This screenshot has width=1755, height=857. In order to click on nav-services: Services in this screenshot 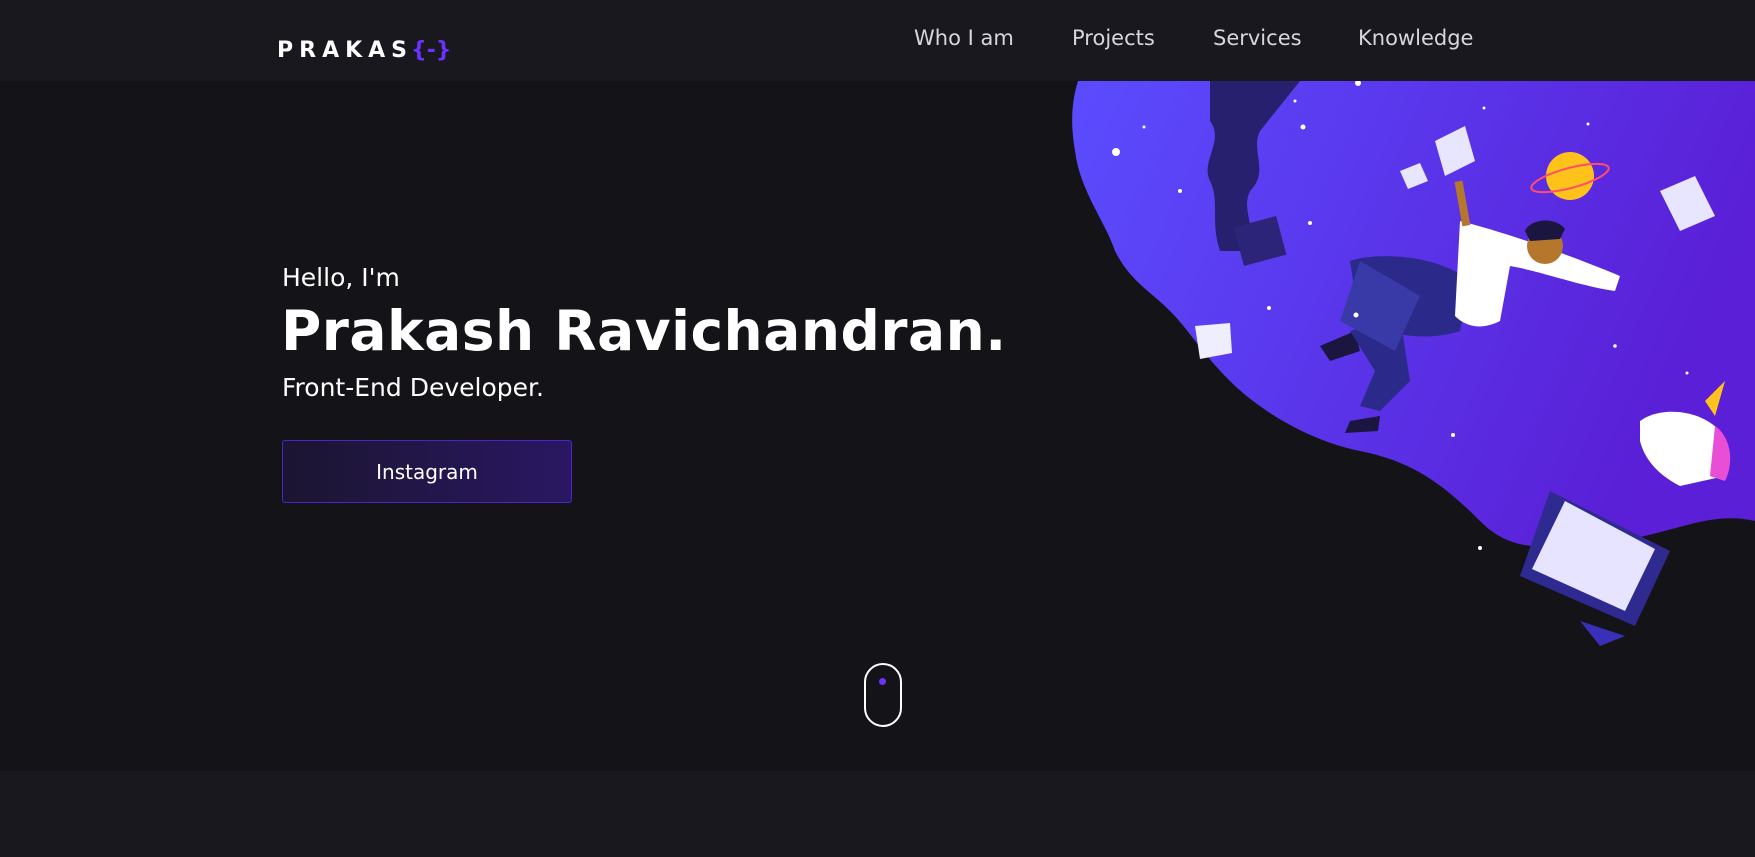, I will do `click(1257, 38)`.